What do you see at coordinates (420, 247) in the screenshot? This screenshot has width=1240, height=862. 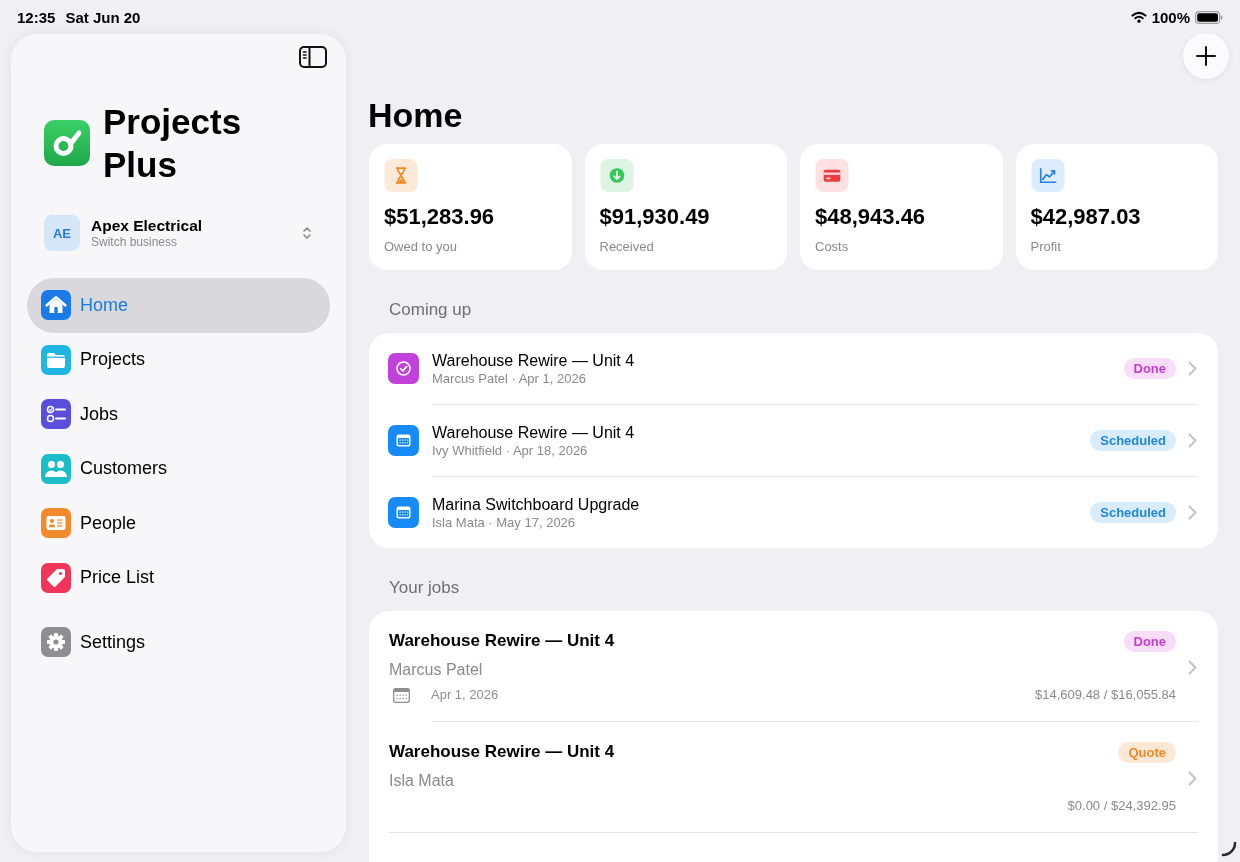 I see `stat-label: Owed to you` at bounding box center [420, 247].